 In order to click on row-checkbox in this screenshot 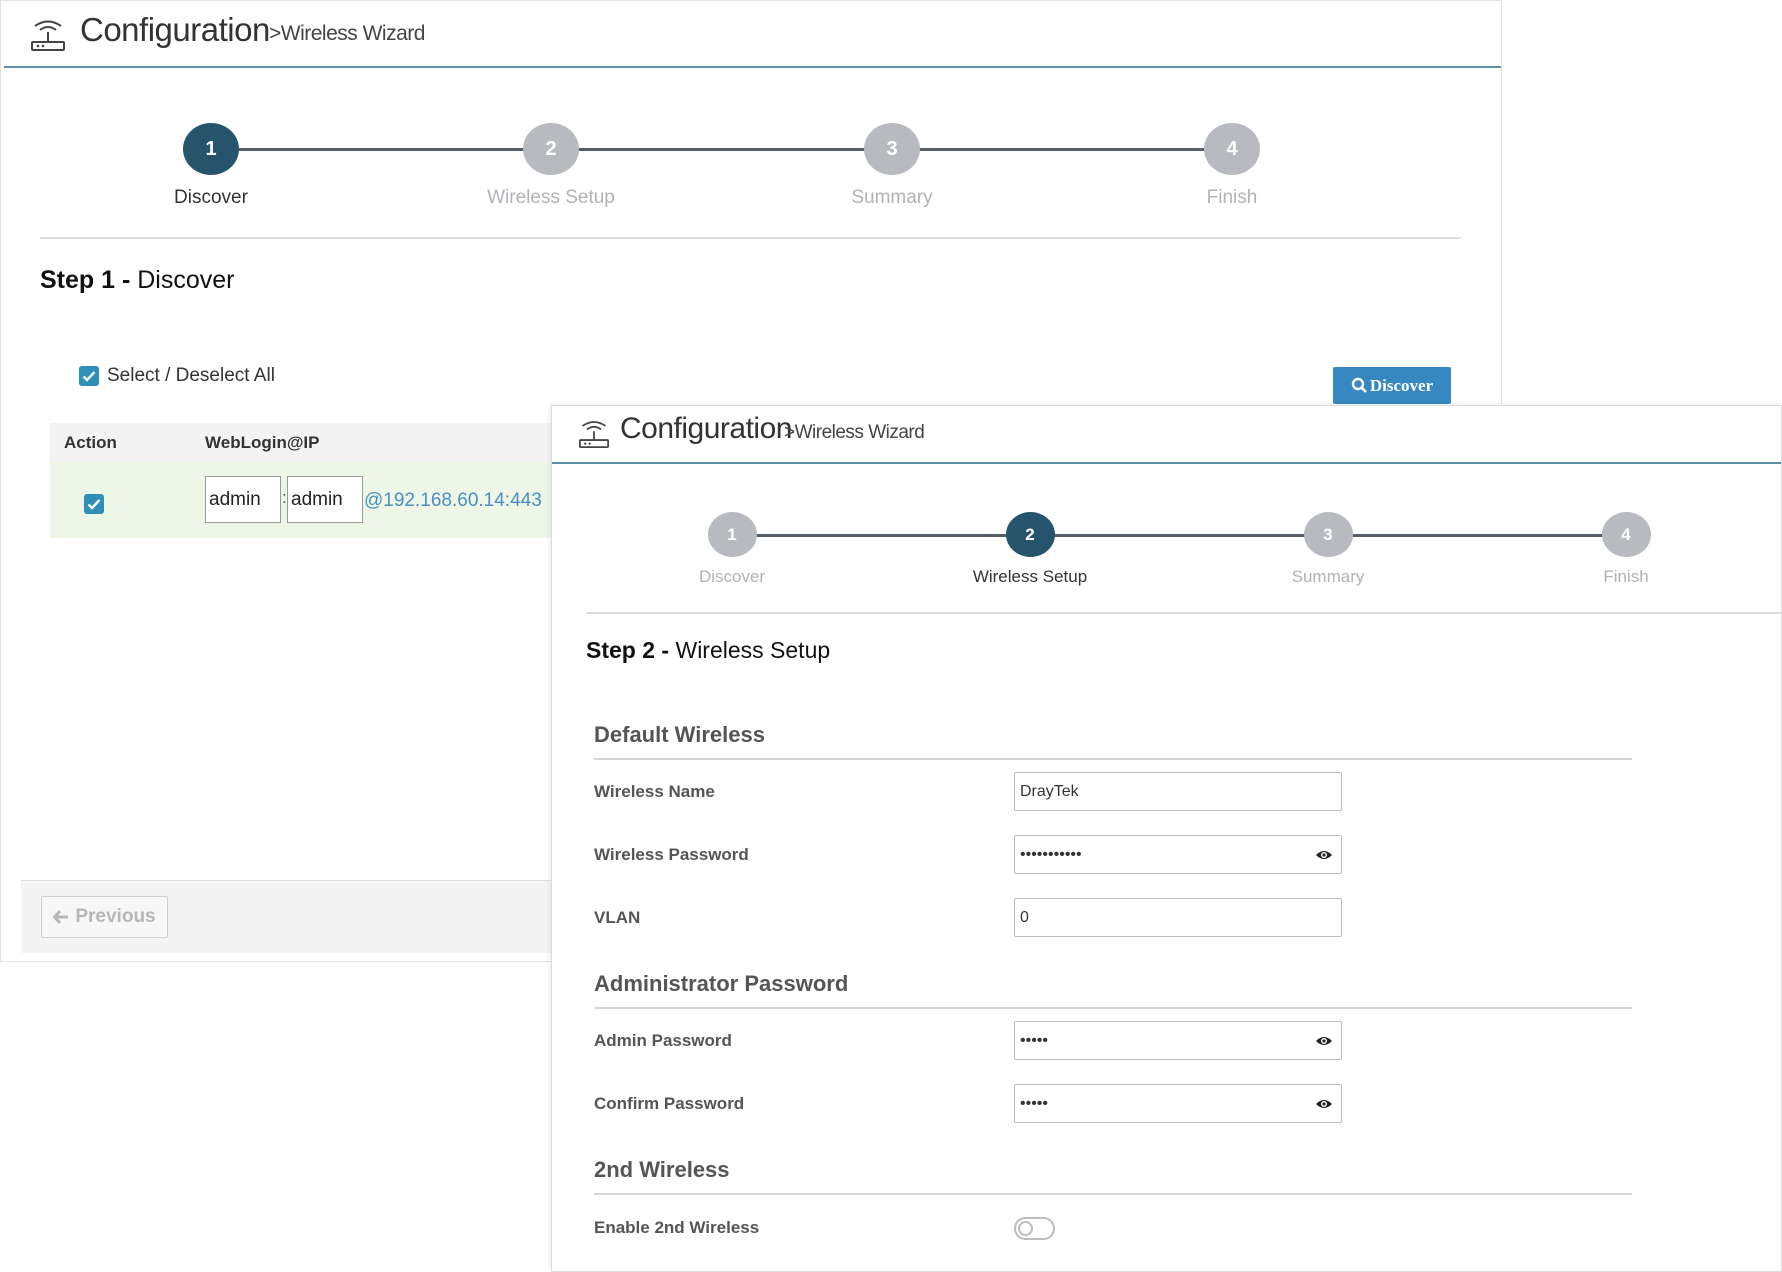, I will do `click(94, 504)`.